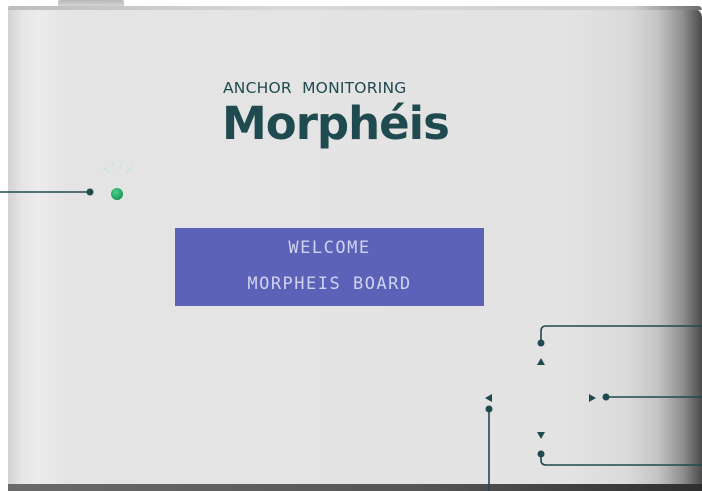 This screenshot has width=702, height=491. Describe the element at coordinates (541, 361) in the screenshot. I see `nav-up-button` at that location.